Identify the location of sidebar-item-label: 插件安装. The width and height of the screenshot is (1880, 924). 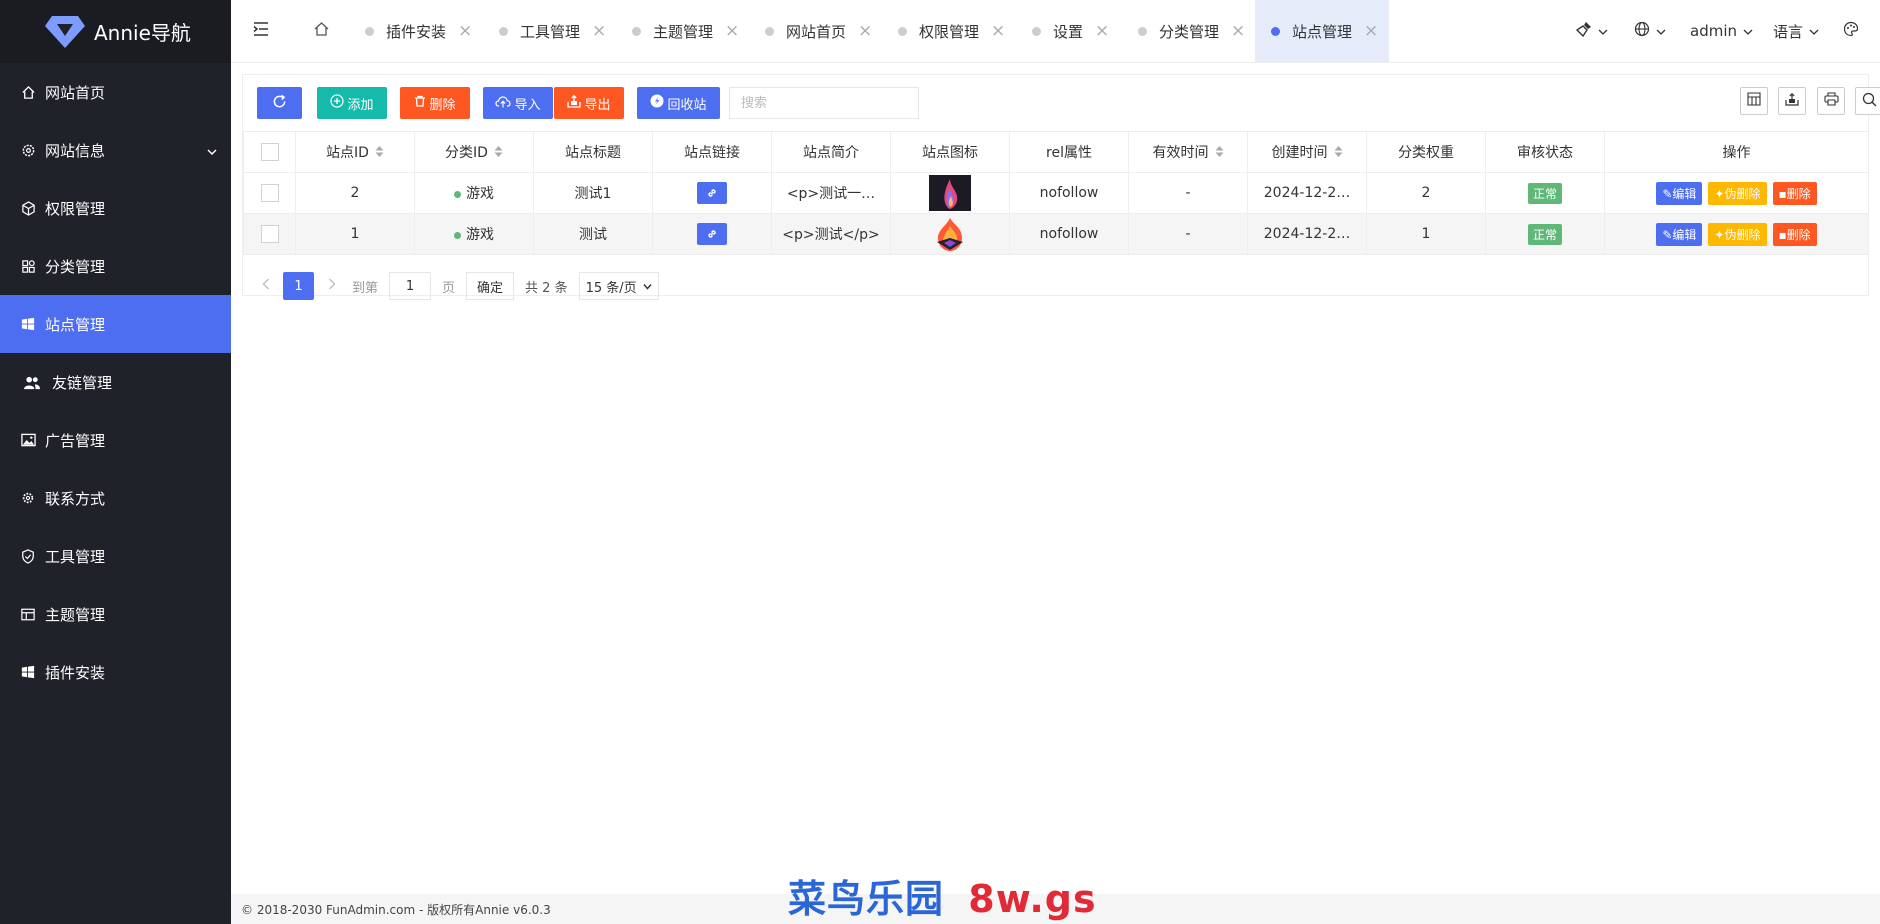
(75, 672).